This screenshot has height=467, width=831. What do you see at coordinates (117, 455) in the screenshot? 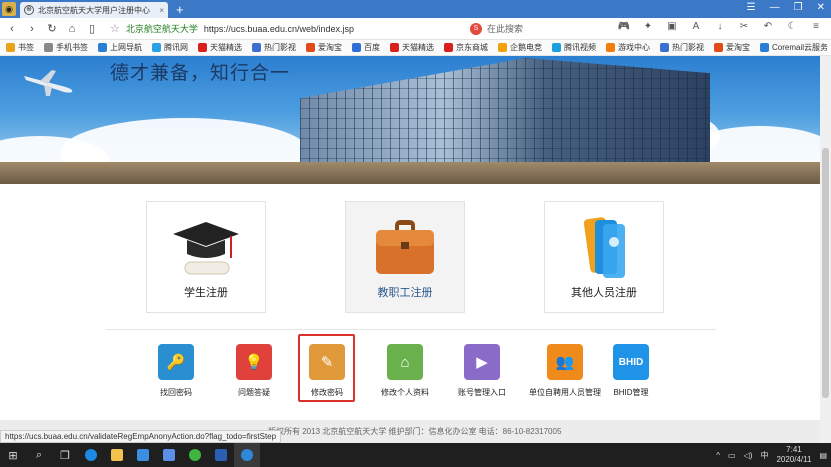
I see `folder-icon` at bounding box center [117, 455].